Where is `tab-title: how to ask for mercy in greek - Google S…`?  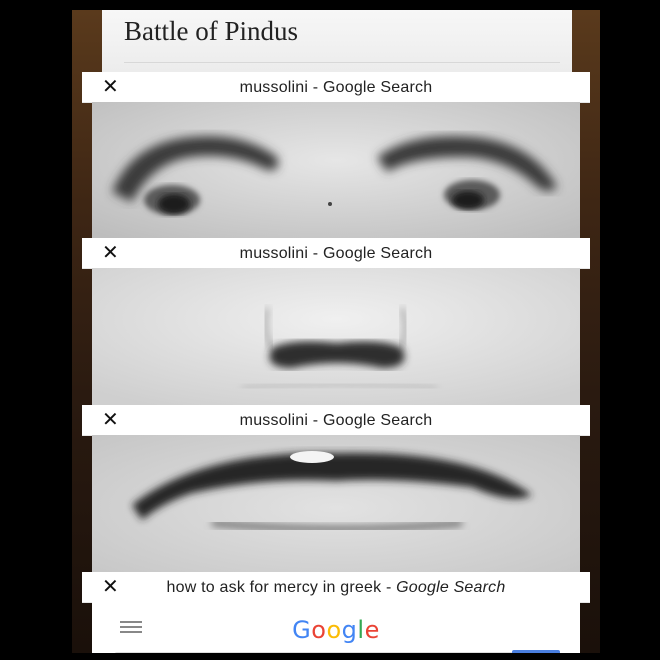
tab-title: how to ask for mercy in greek - Google S… is located at coordinates (336, 587).